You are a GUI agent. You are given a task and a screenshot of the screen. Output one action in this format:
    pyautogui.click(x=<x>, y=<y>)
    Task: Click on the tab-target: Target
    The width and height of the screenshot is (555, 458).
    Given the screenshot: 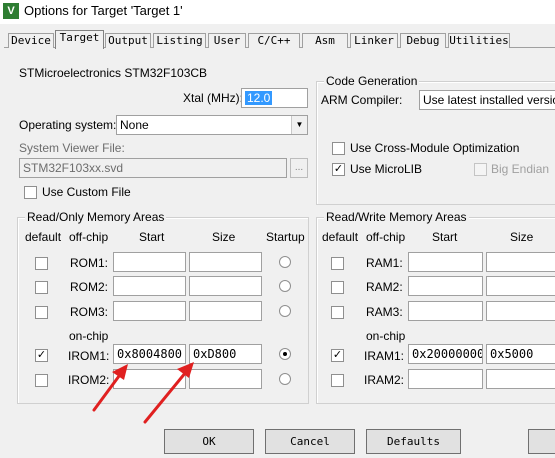 What is the action you would take?
    pyautogui.click(x=79, y=39)
    